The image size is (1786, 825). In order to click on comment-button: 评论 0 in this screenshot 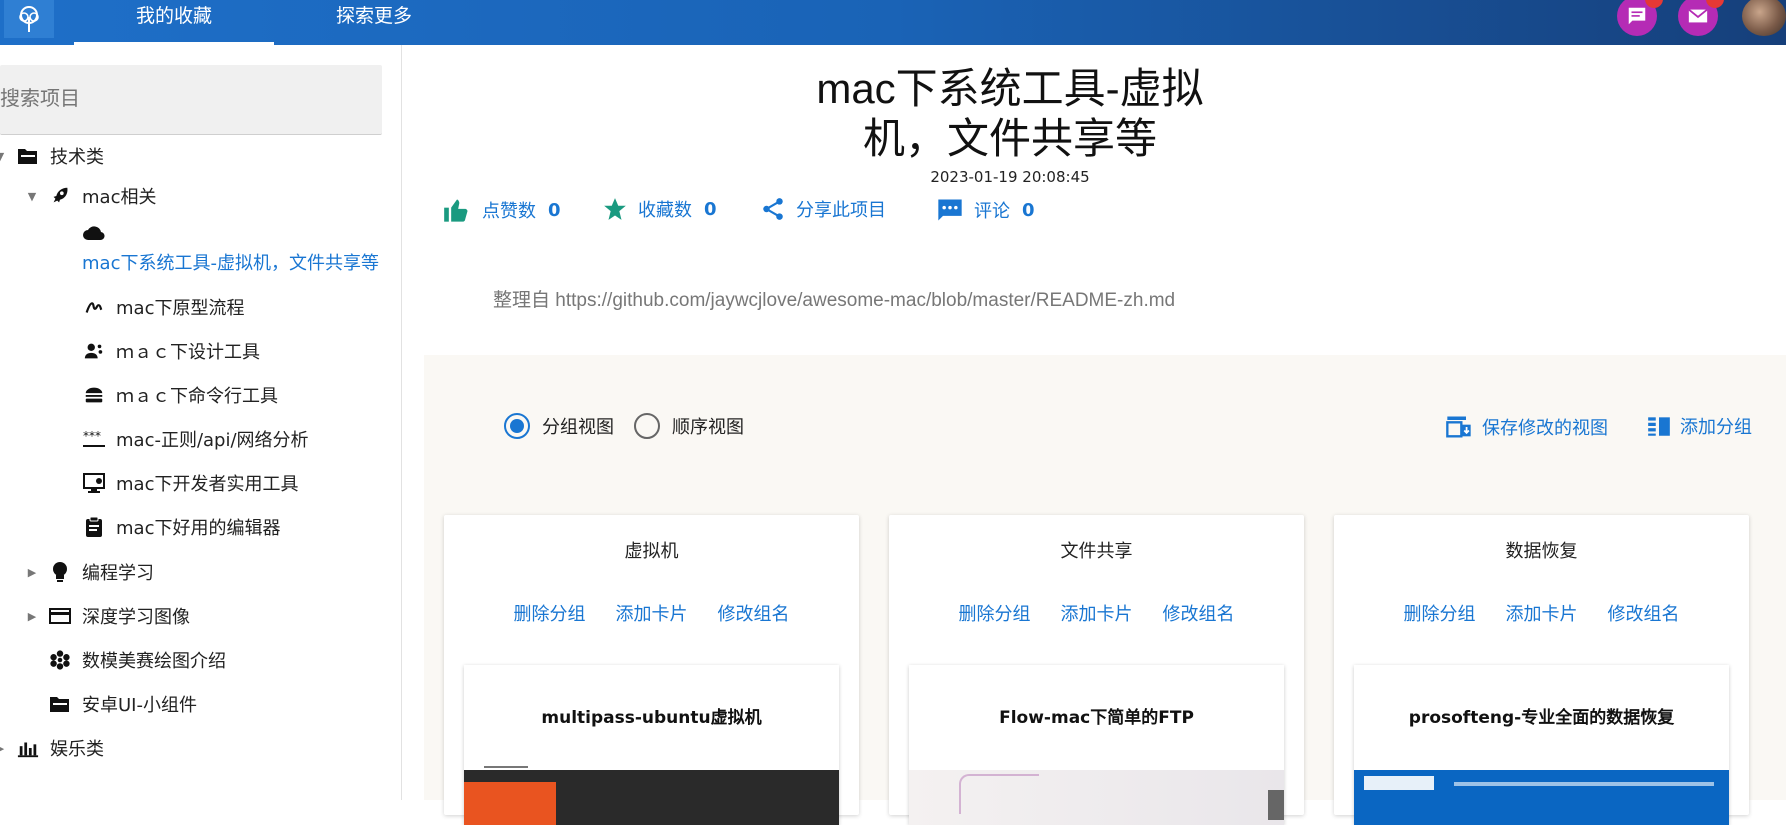, I will do `click(985, 210)`.